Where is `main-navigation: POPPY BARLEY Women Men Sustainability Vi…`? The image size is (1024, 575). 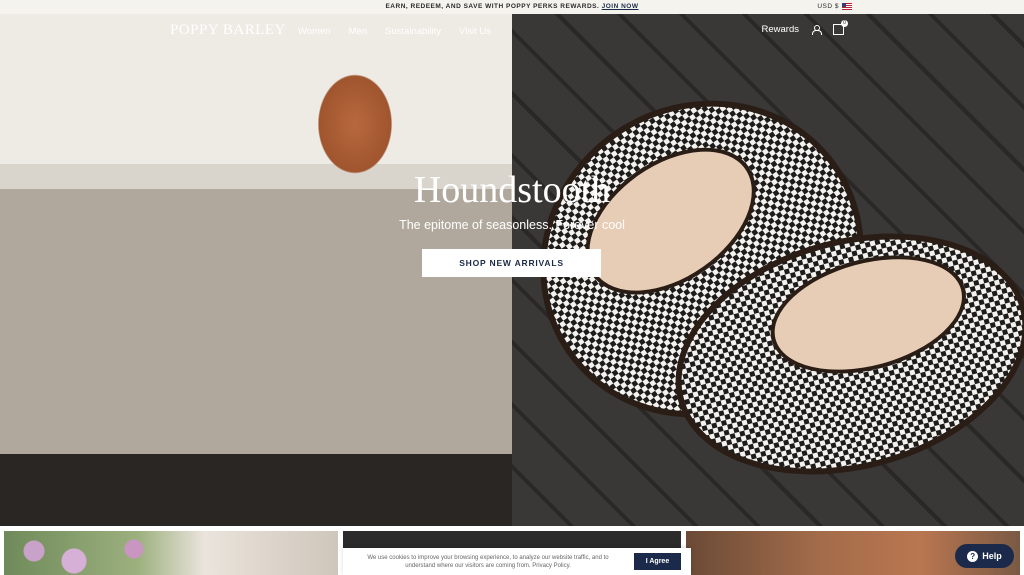 main-navigation: POPPY BARLEY Women Men Sustainability Vi… is located at coordinates (512, 32).